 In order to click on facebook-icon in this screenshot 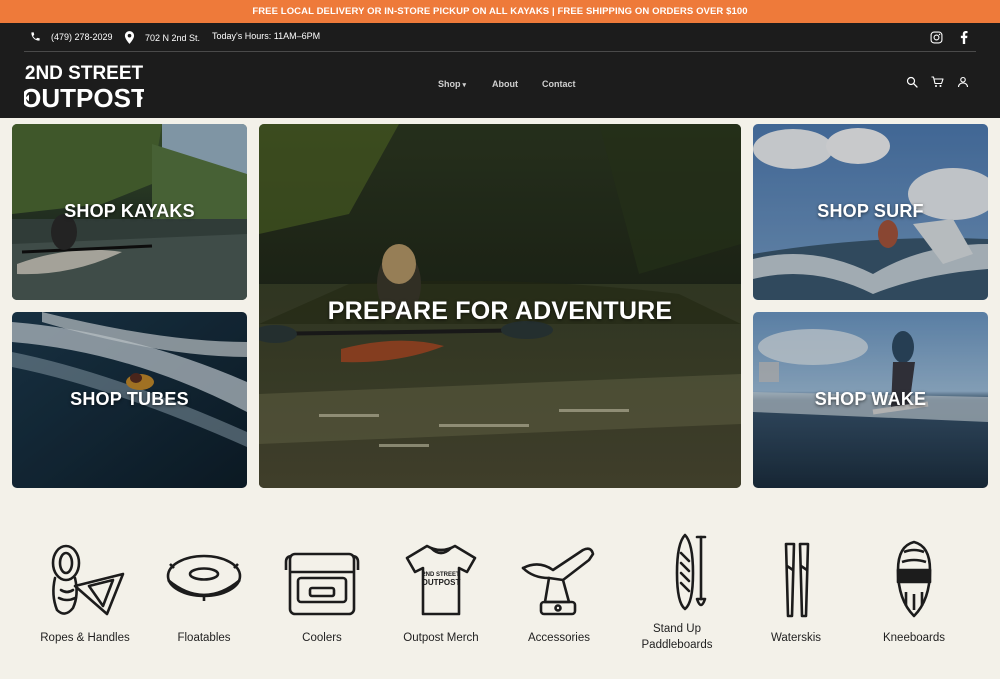, I will do `click(964, 37)`.